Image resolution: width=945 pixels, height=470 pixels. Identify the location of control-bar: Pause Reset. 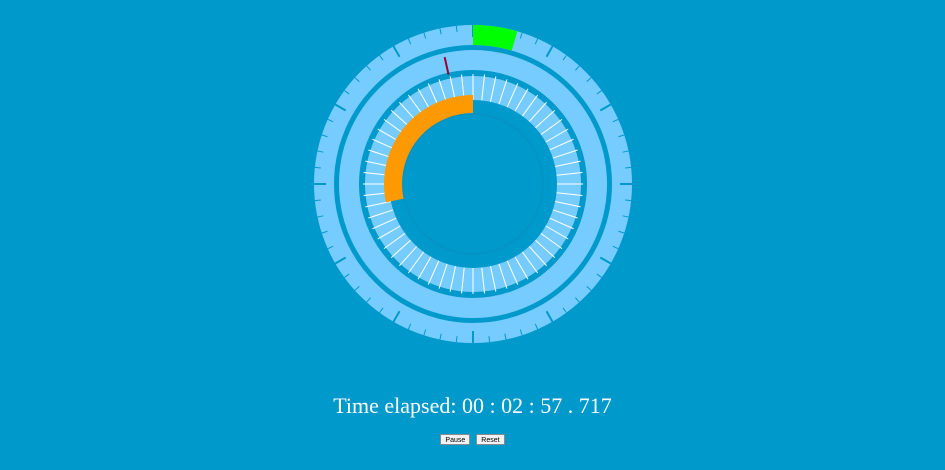
(472, 439).